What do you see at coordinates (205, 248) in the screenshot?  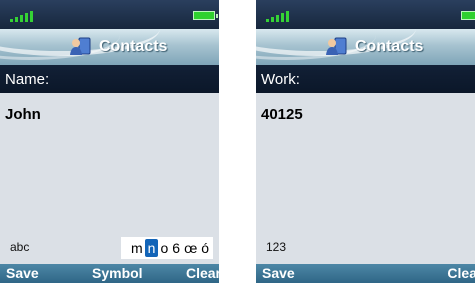 I see `char-option: ó` at bounding box center [205, 248].